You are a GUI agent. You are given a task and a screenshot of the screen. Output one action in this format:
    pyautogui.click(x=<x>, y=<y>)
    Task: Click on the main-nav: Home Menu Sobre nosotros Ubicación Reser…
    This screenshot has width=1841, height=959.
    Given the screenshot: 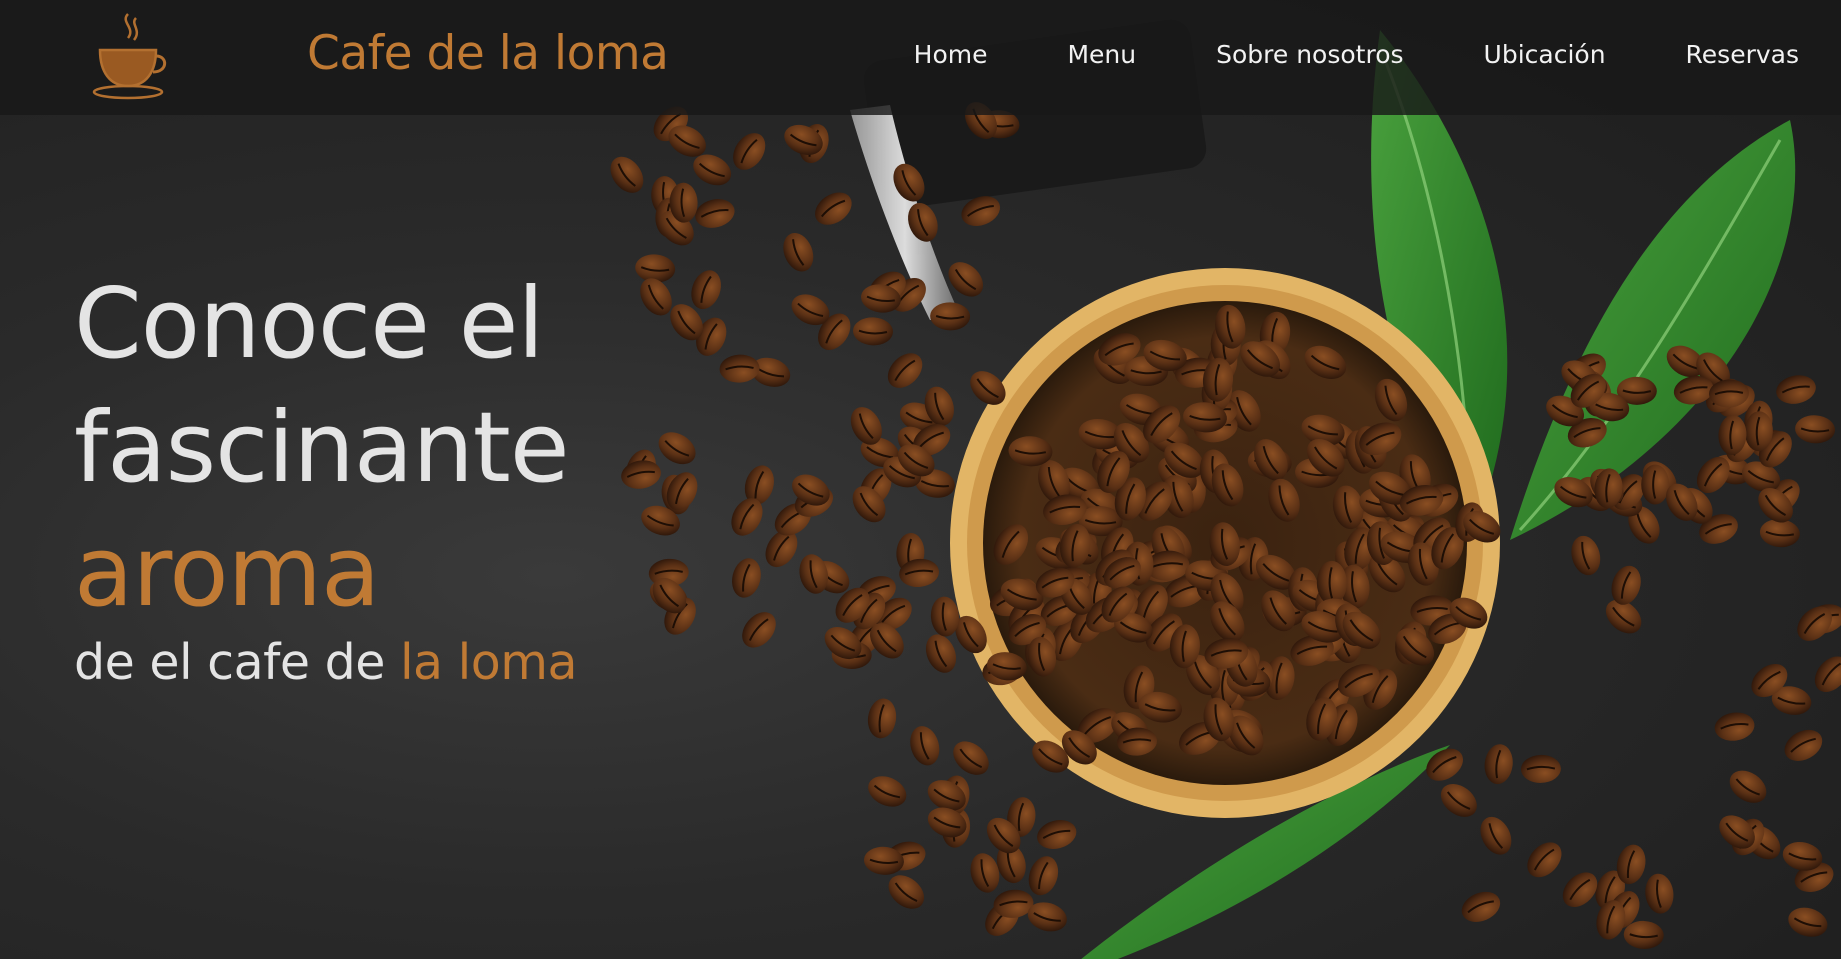 What is the action you would take?
    pyautogui.click(x=1316, y=54)
    